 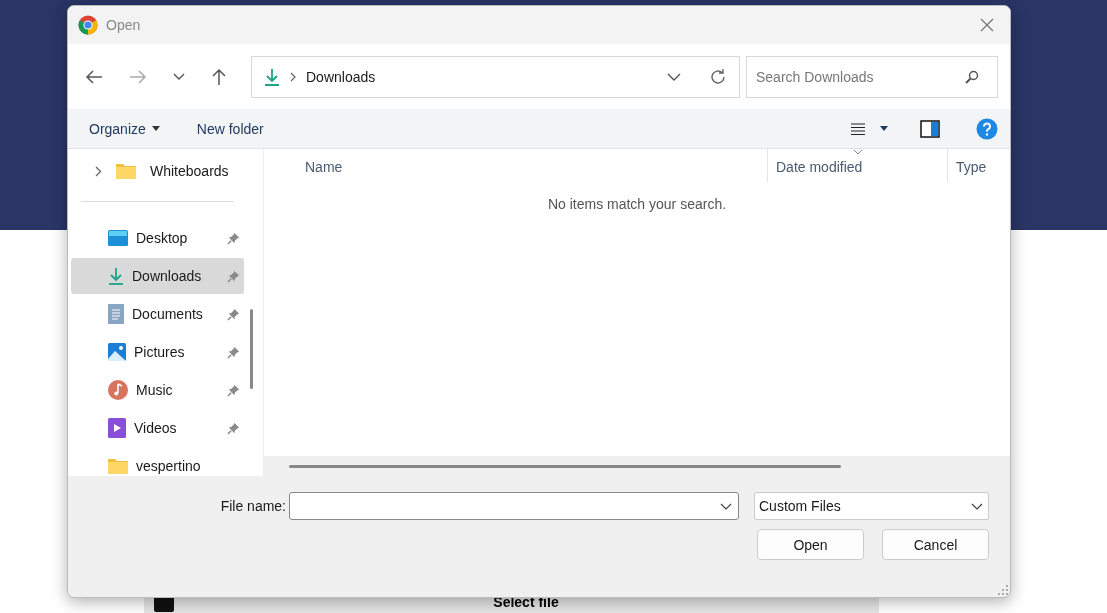 What do you see at coordinates (157, 428) in the screenshot?
I see `sidebar-item: Videos` at bounding box center [157, 428].